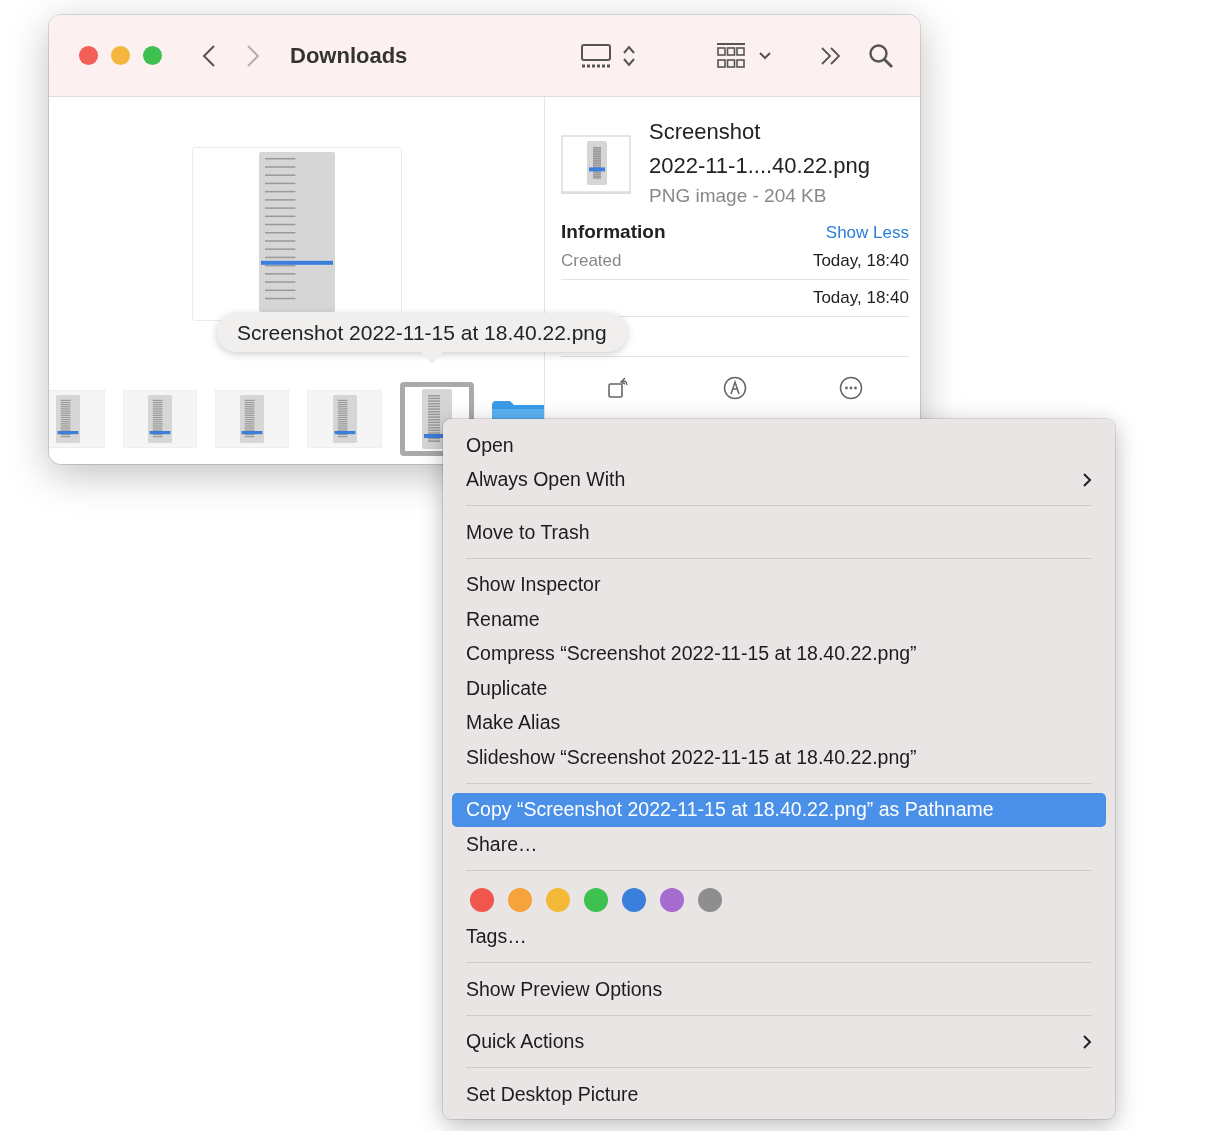  What do you see at coordinates (867, 233) in the screenshot?
I see `show-less-link: Show Less` at bounding box center [867, 233].